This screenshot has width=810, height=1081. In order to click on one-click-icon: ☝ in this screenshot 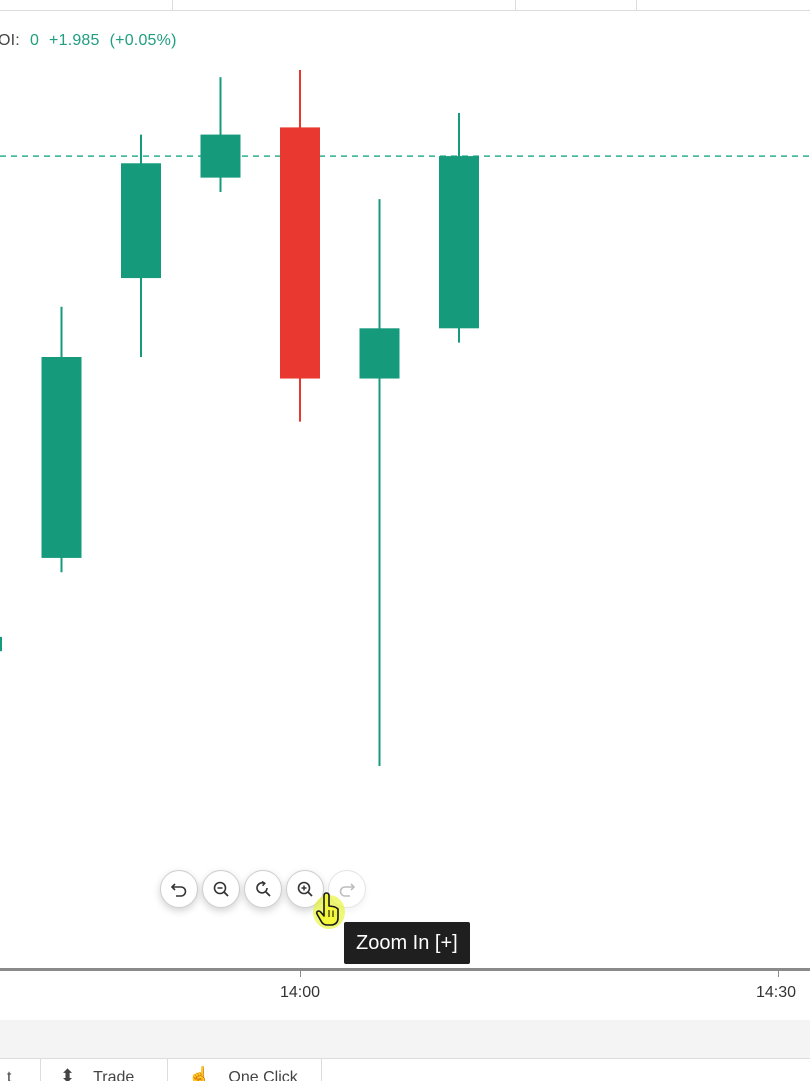, I will do `click(199, 1073)`.